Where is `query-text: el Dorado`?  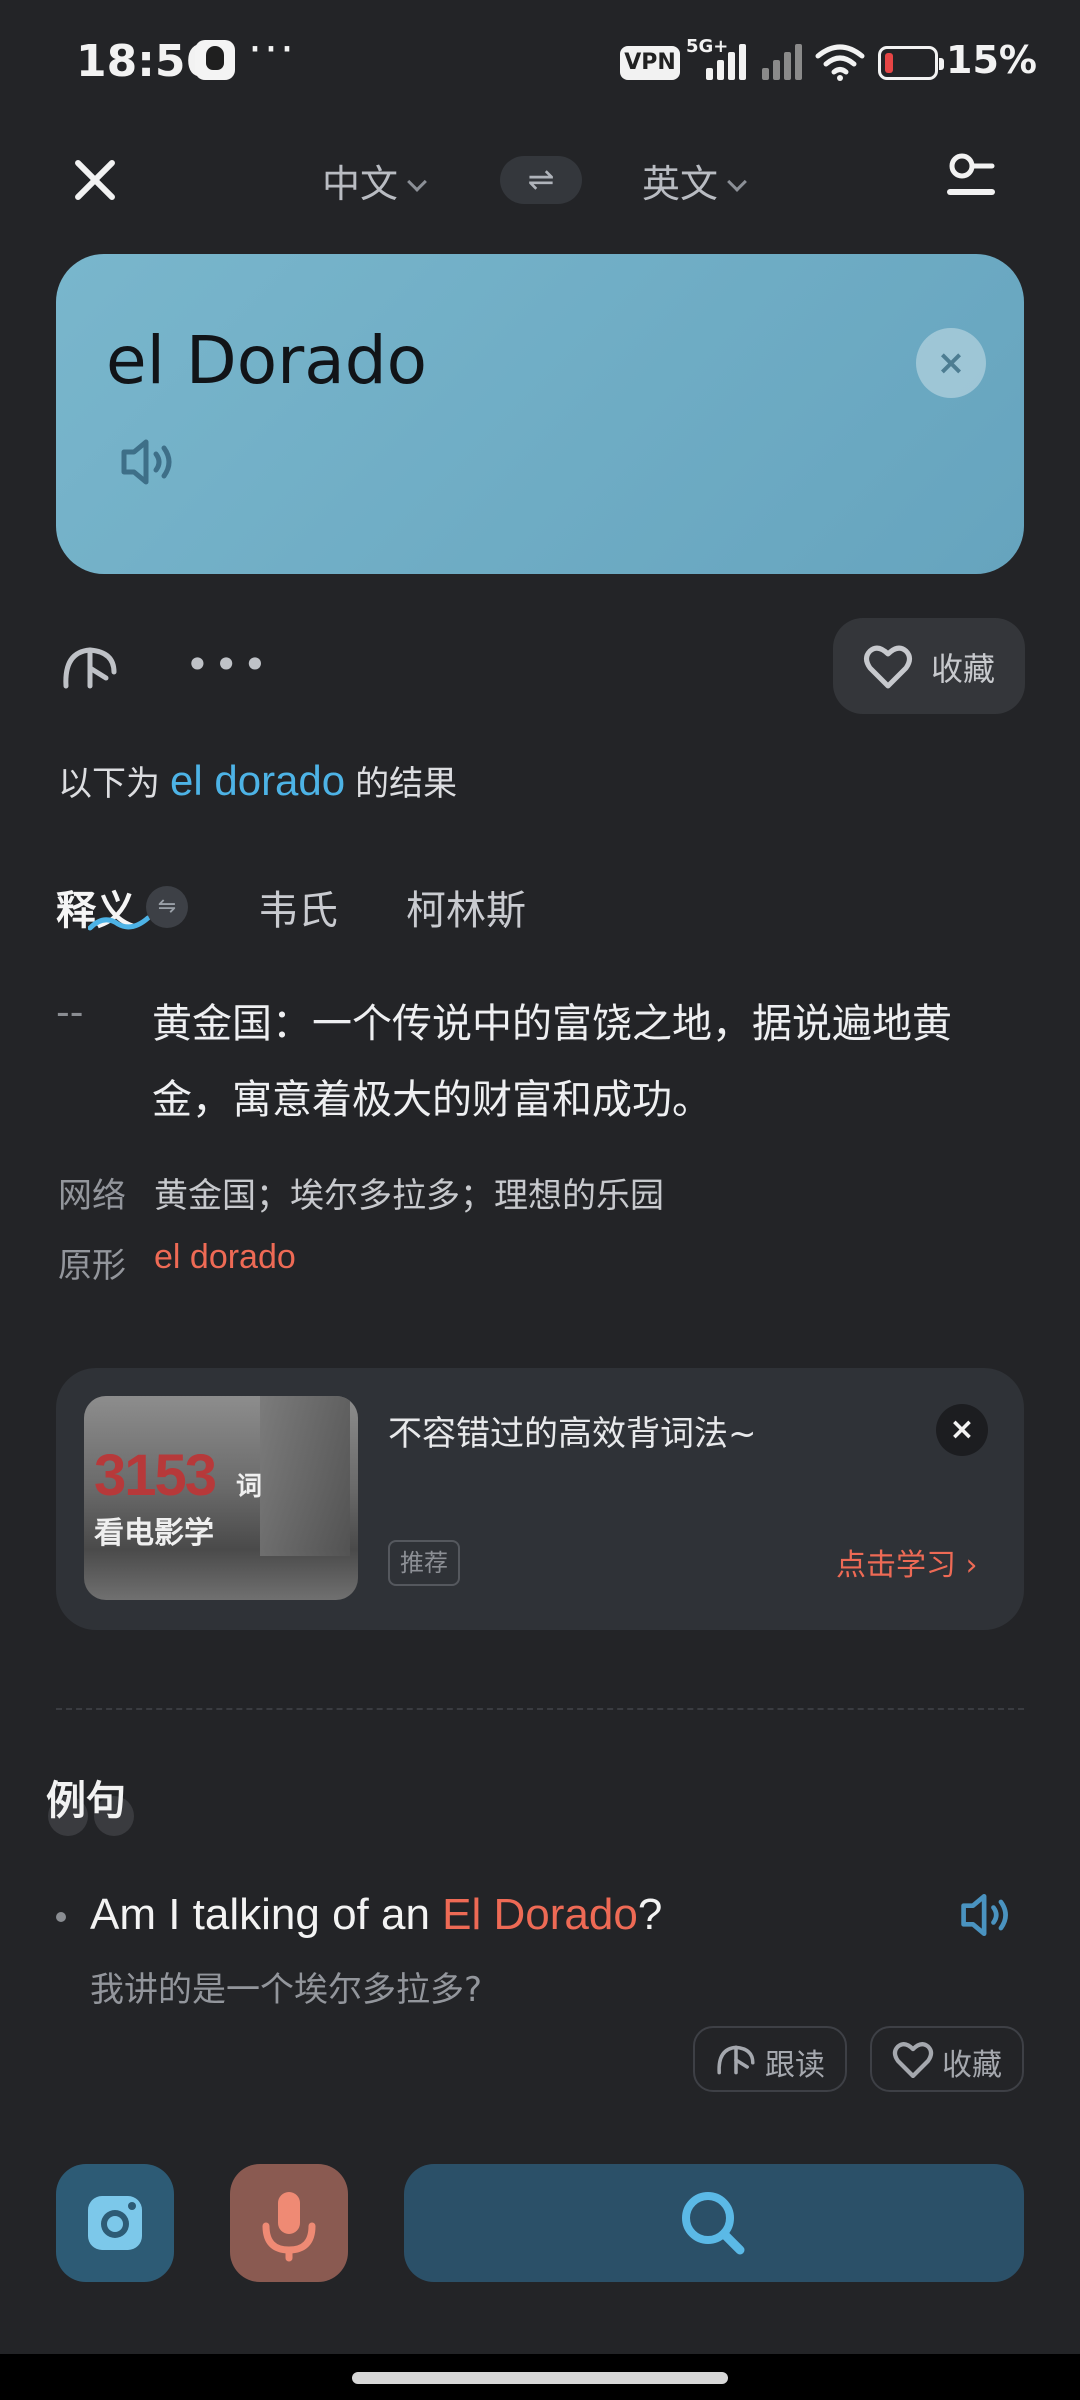
query-text: el Dorado is located at coordinates (266, 360).